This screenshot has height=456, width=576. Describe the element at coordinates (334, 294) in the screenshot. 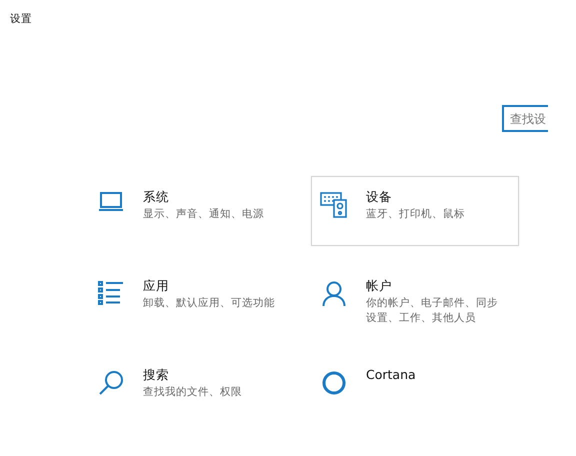

I see `person-icon` at that location.